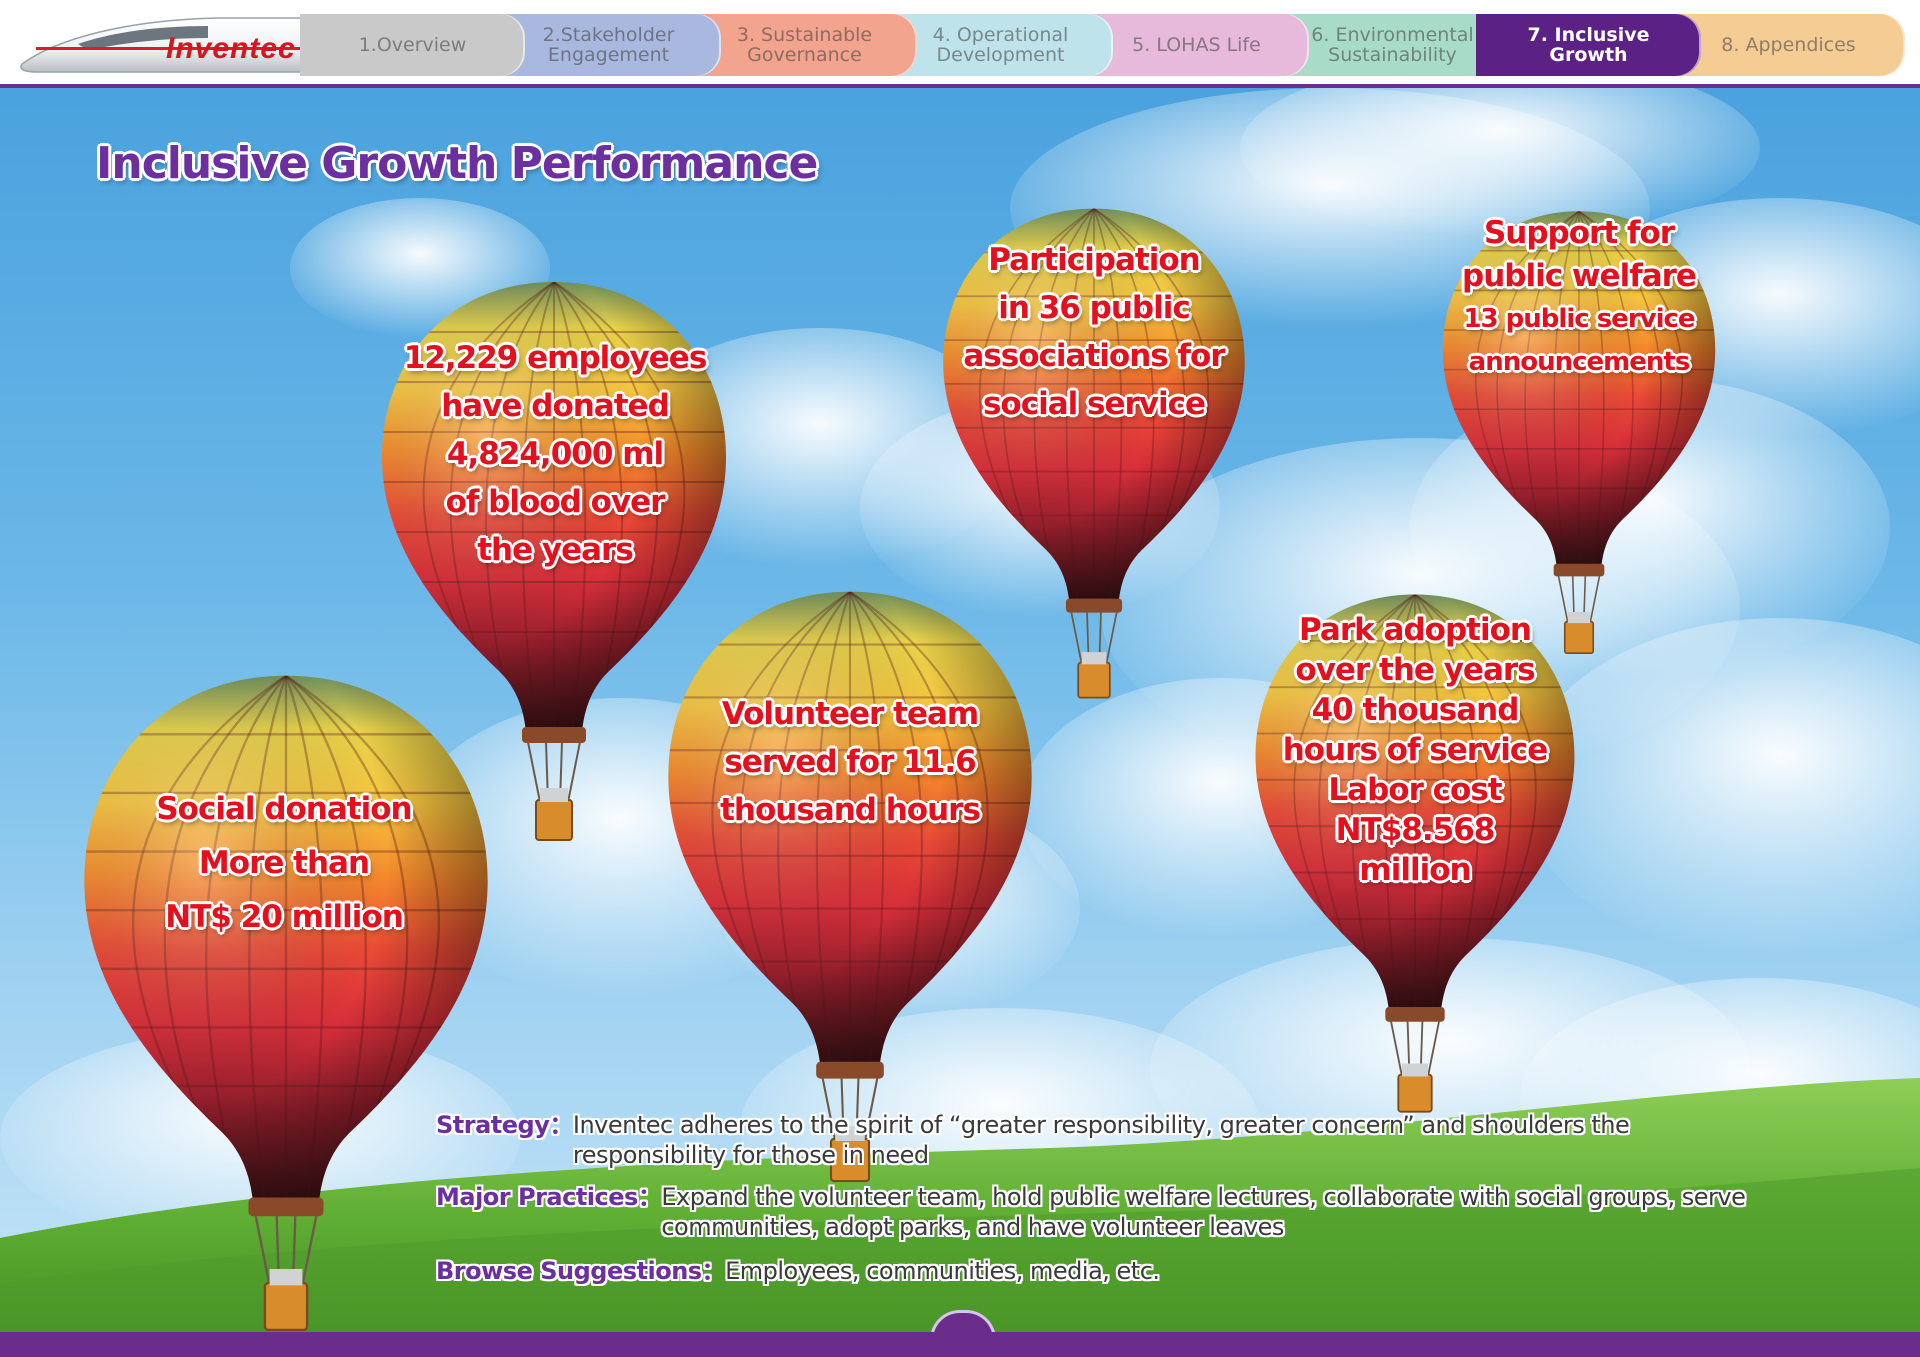 The width and height of the screenshot is (1920, 1357). I want to click on stat-line: NT$ 20 million, so click(284, 917).